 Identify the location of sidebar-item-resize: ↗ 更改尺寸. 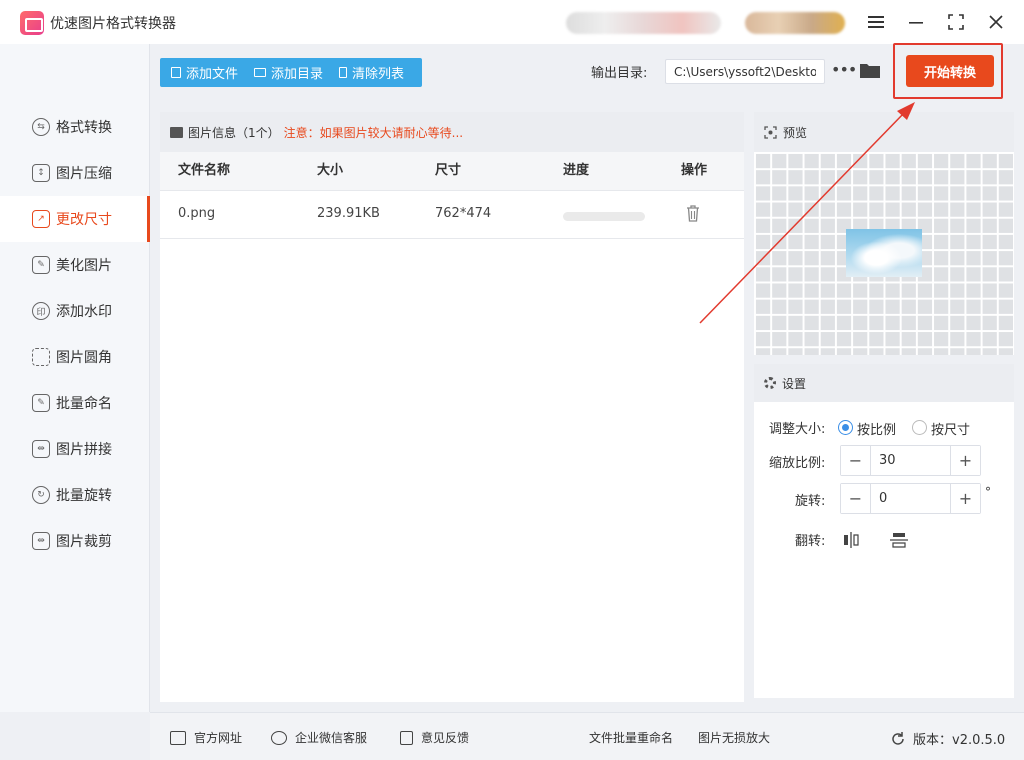
(75, 219).